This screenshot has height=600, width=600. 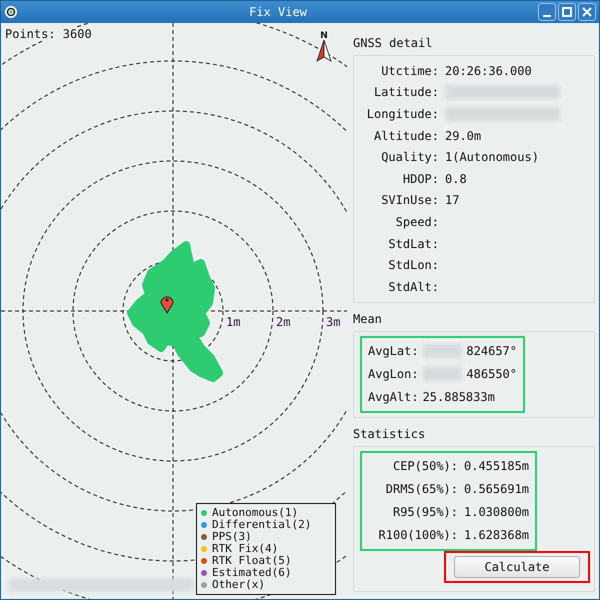 I want to click on field-value: 1(Autonomous), so click(x=492, y=157).